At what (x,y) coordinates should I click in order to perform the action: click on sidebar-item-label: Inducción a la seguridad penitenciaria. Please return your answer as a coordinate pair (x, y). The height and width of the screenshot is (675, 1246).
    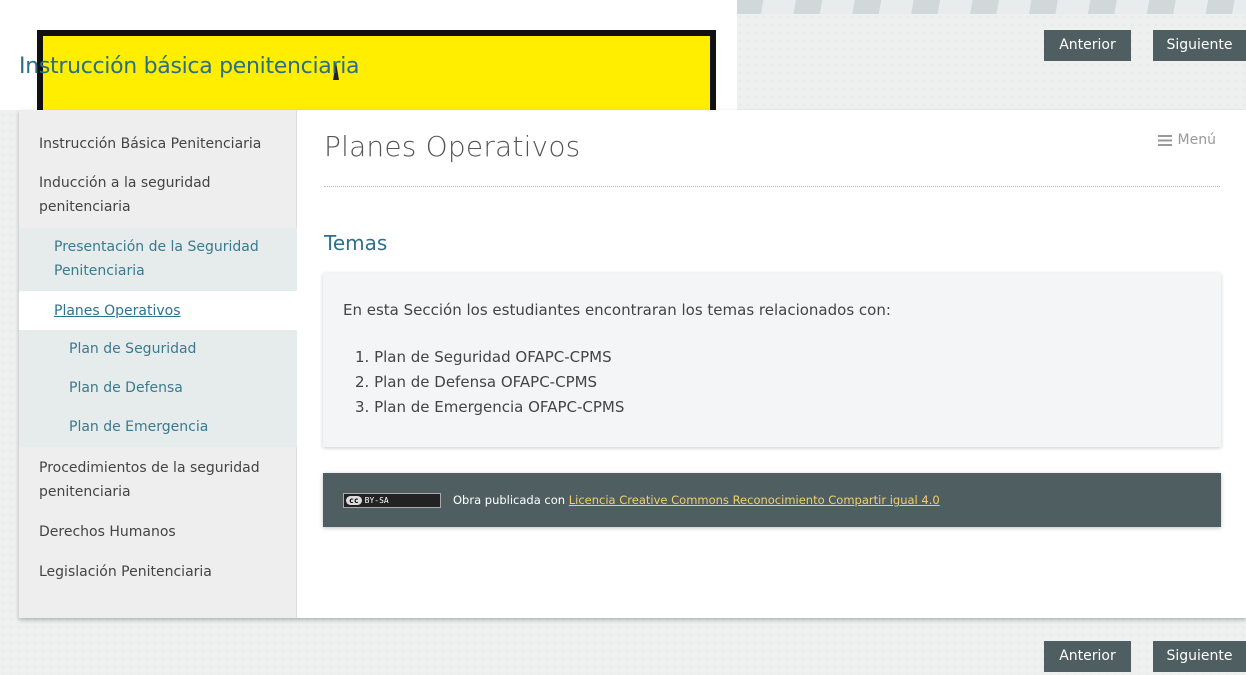
    Looking at the image, I should click on (125, 195).